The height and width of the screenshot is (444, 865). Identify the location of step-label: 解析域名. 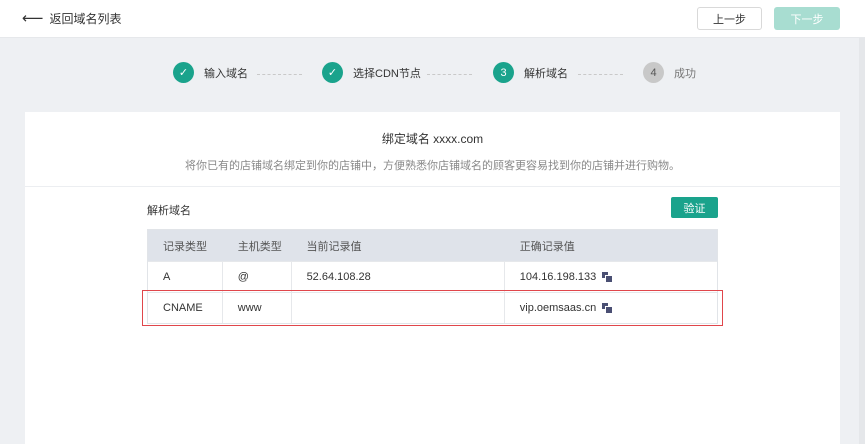
(546, 73).